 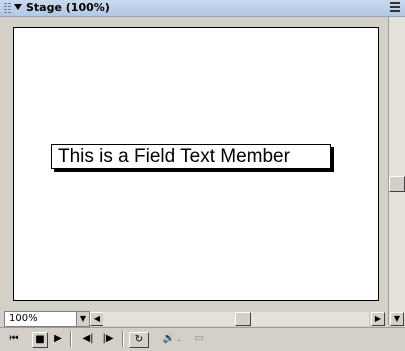 I want to click on collapse-triangle-icon, so click(x=18, y=7).